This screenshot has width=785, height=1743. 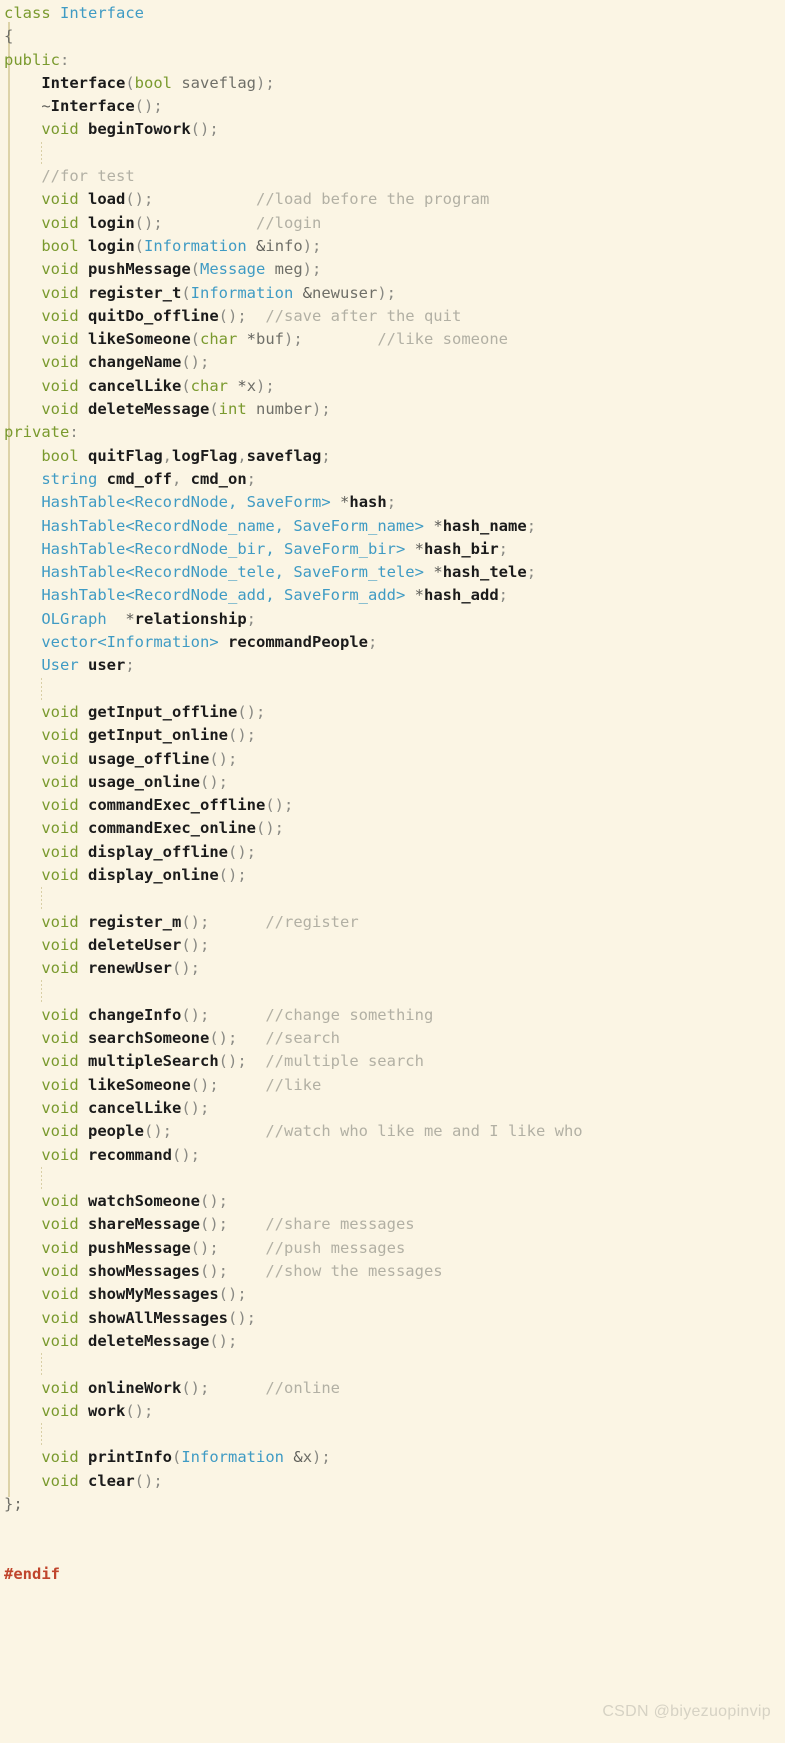 I want to click on code-line: void commandExec_offline();, so click(x=392, y=805).